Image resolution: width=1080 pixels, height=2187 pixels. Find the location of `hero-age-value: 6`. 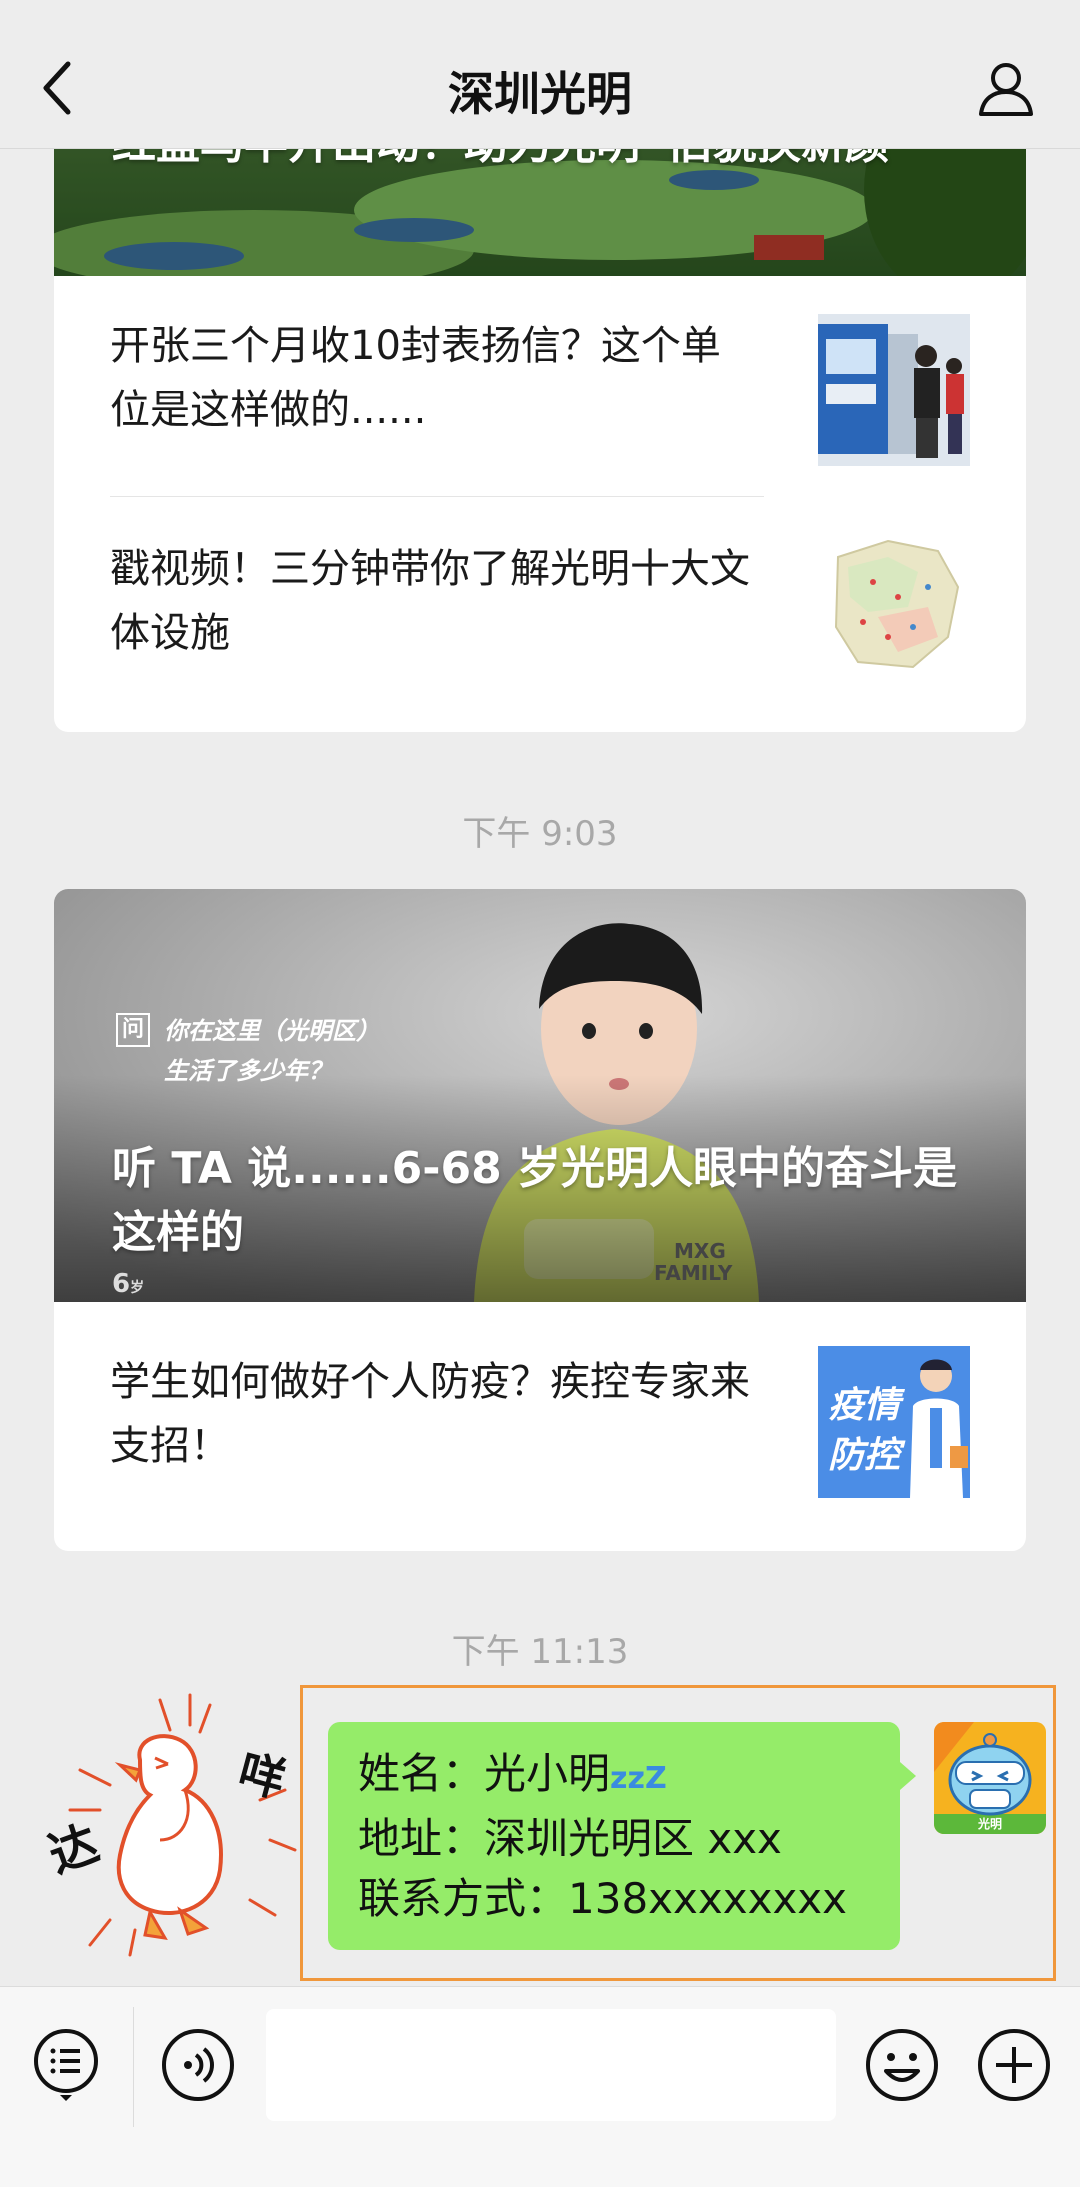

hero-age-value: 6 is located at coordinates (121, 1284).